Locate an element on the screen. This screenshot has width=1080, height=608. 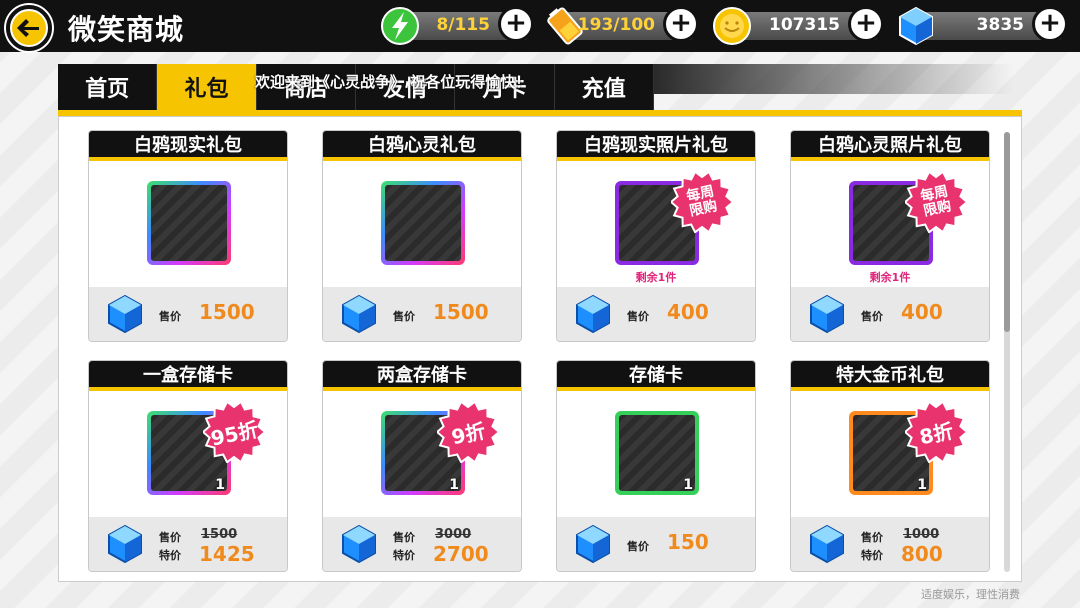
gift-card: 一盒存储卡 1 95折 售价 特价 1500 1425 is located at coordinates (188, 466).